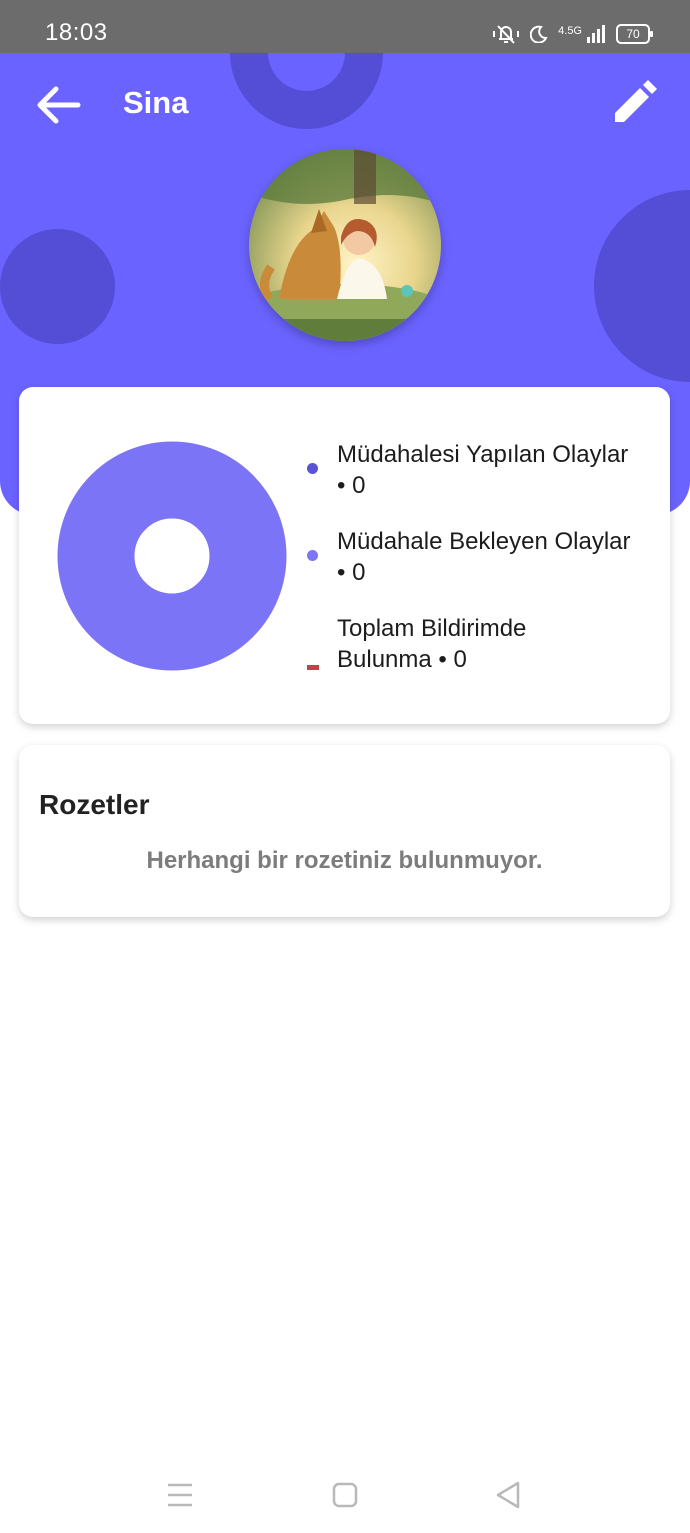 The height and width of the screenshot is (1533, 690). Describe the element at coordinates (58, 105) in the screenshot. I see `back-arrow-icon` at that location.